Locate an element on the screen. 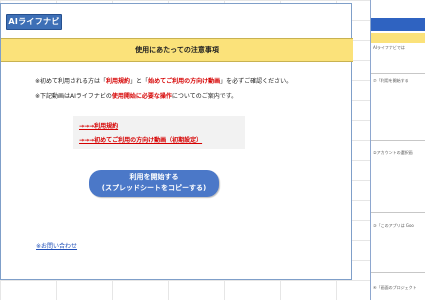  instruction-text: ※下記動画はAIライフナビの is located at coordinates (73, 96).